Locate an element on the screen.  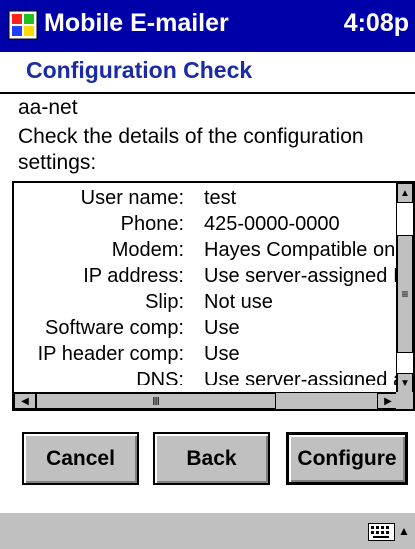
settings-row: DNS: Use server-assigned a is located at coordinates (206, 376).